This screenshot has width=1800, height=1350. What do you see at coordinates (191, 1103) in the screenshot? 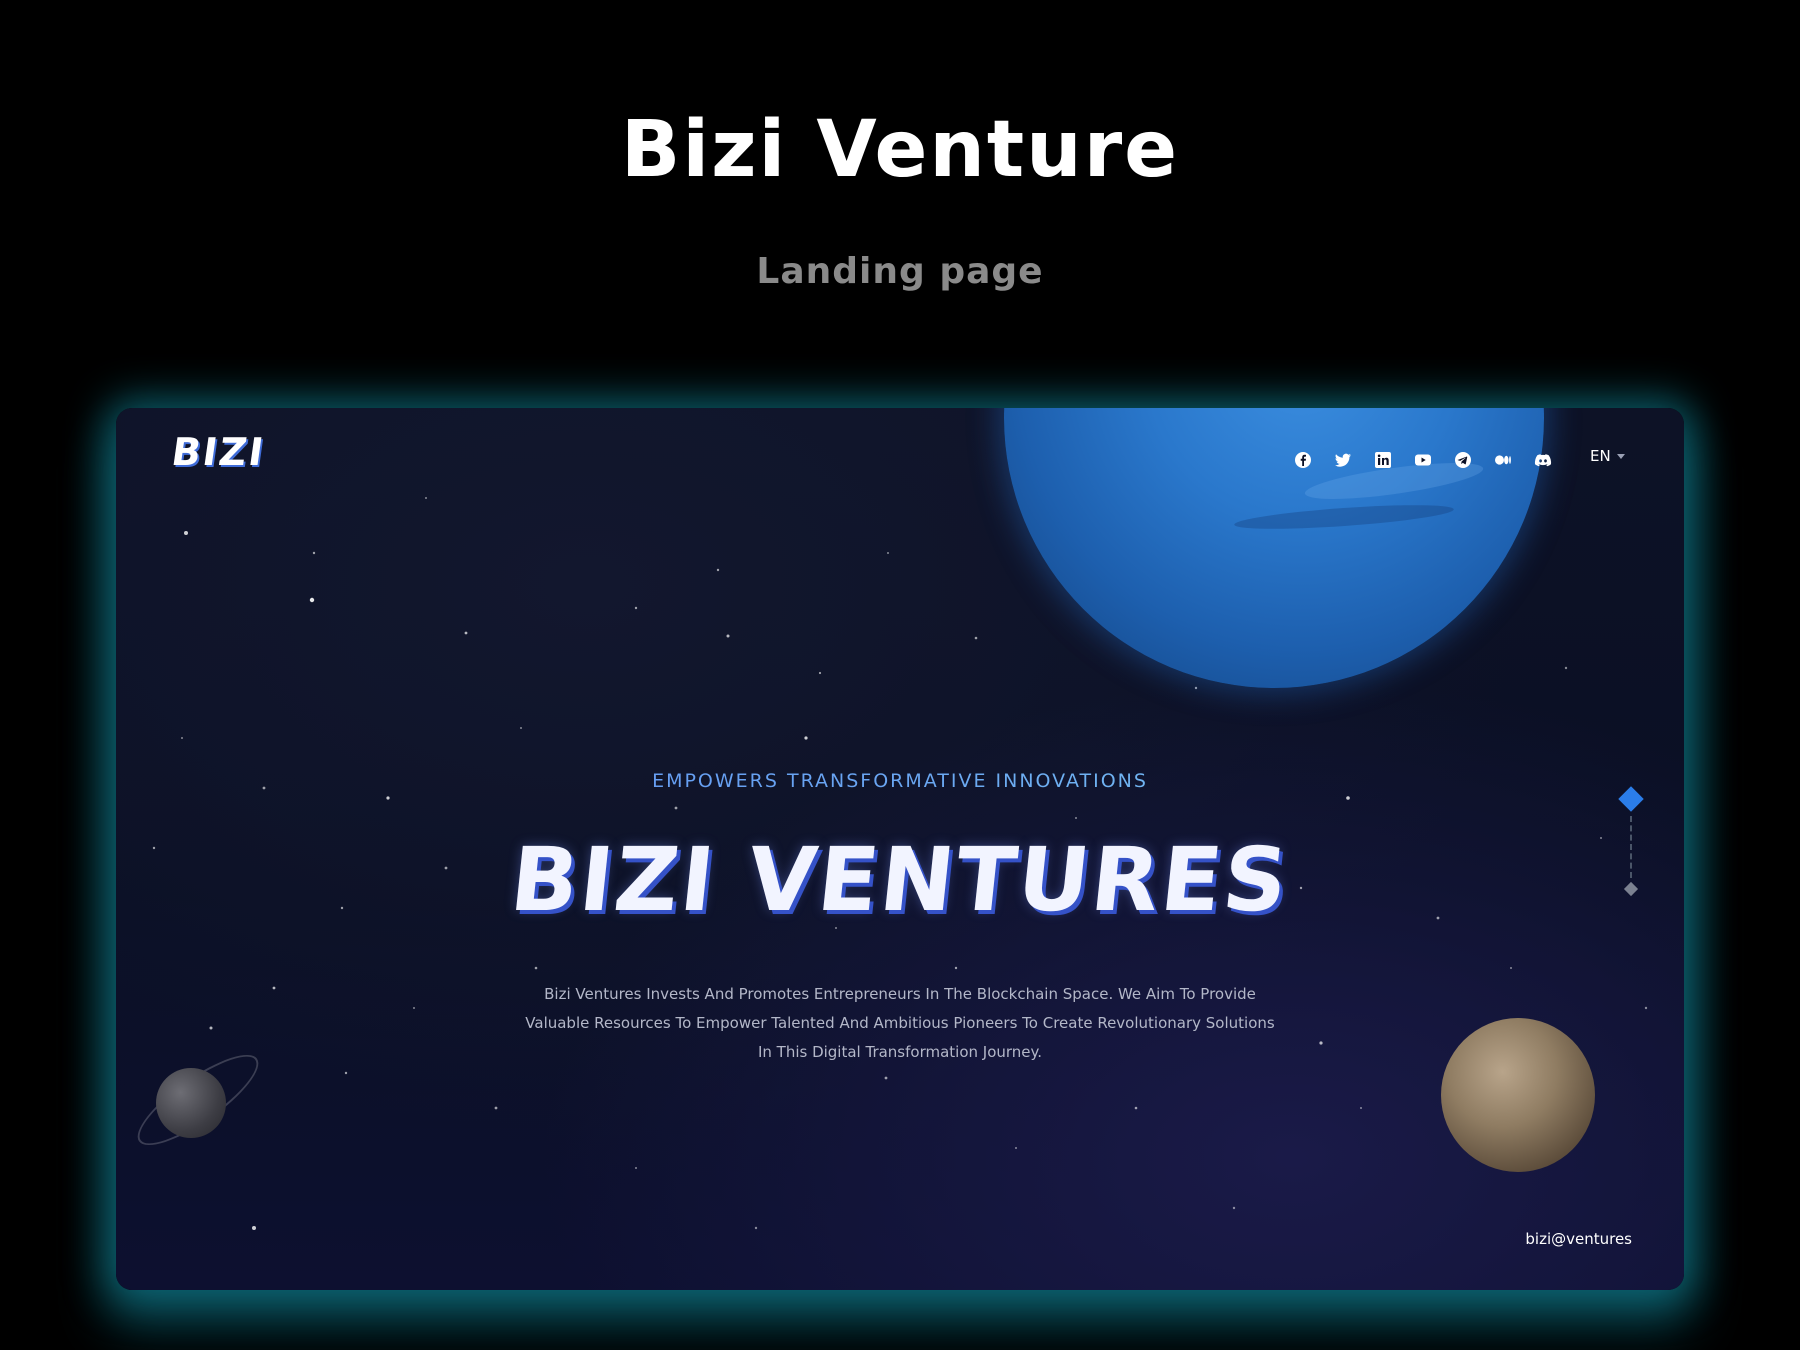
I see `ringed-planet-image` at bounding box center [191, 1103].